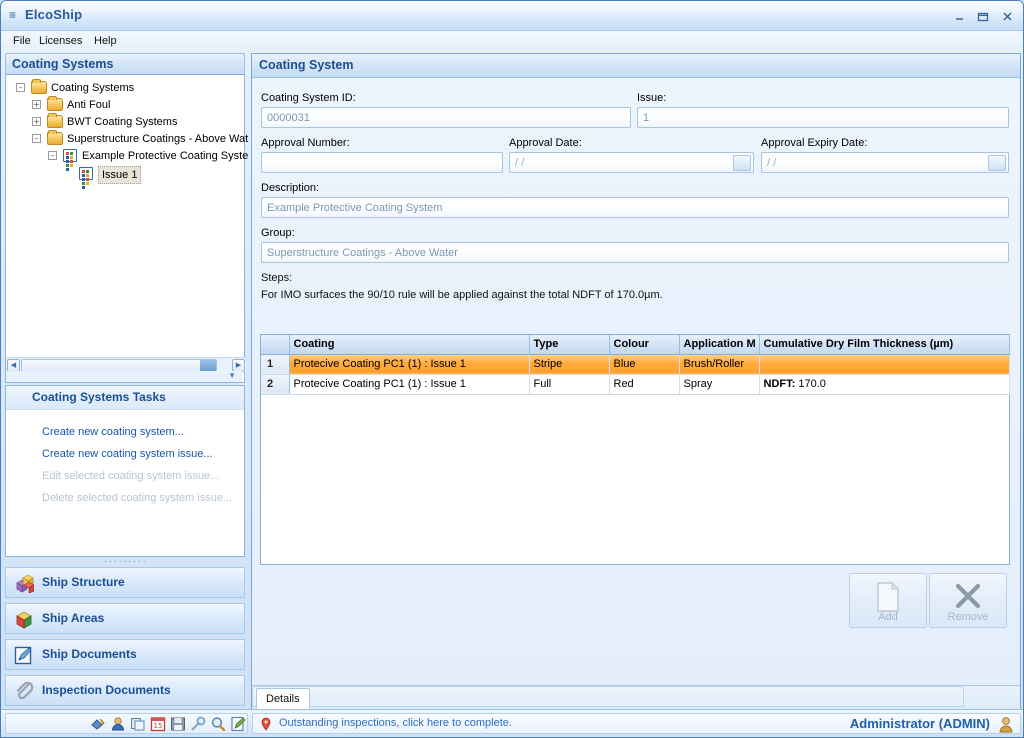  What do you see at coordinates (997, 163) in the screenshot?
I see `approval-expiry-date-picker-button` at bounding box center [997, 163].